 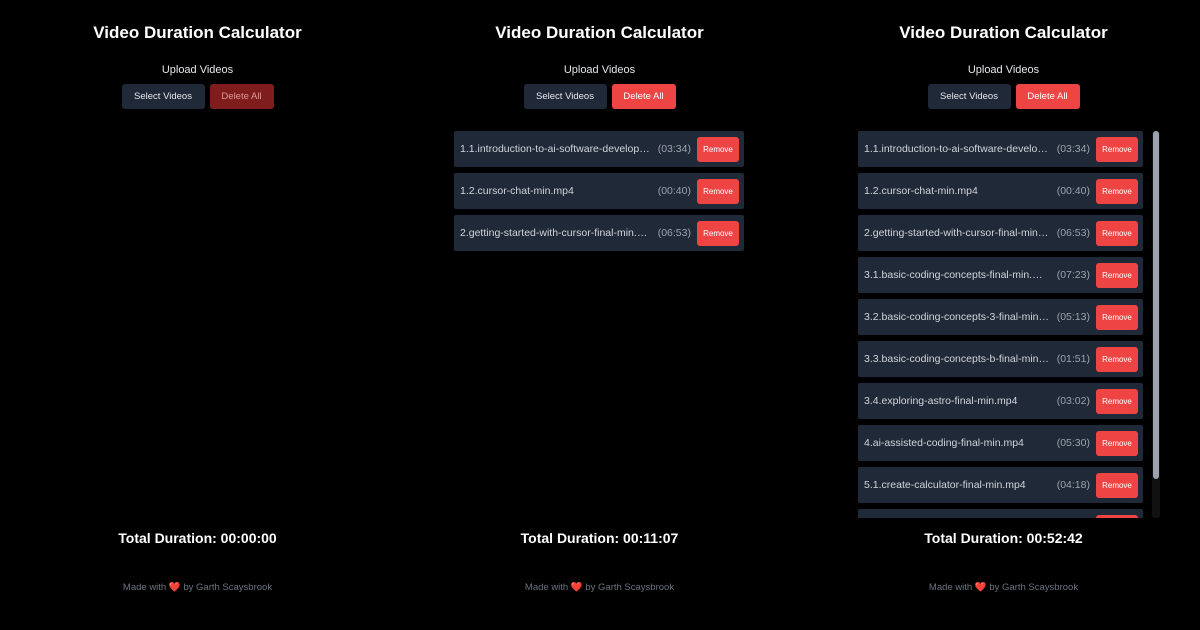 I want to click on video-filename: 3.4.exploring-astro-final-min.mp4, so click(x=941, y=401).